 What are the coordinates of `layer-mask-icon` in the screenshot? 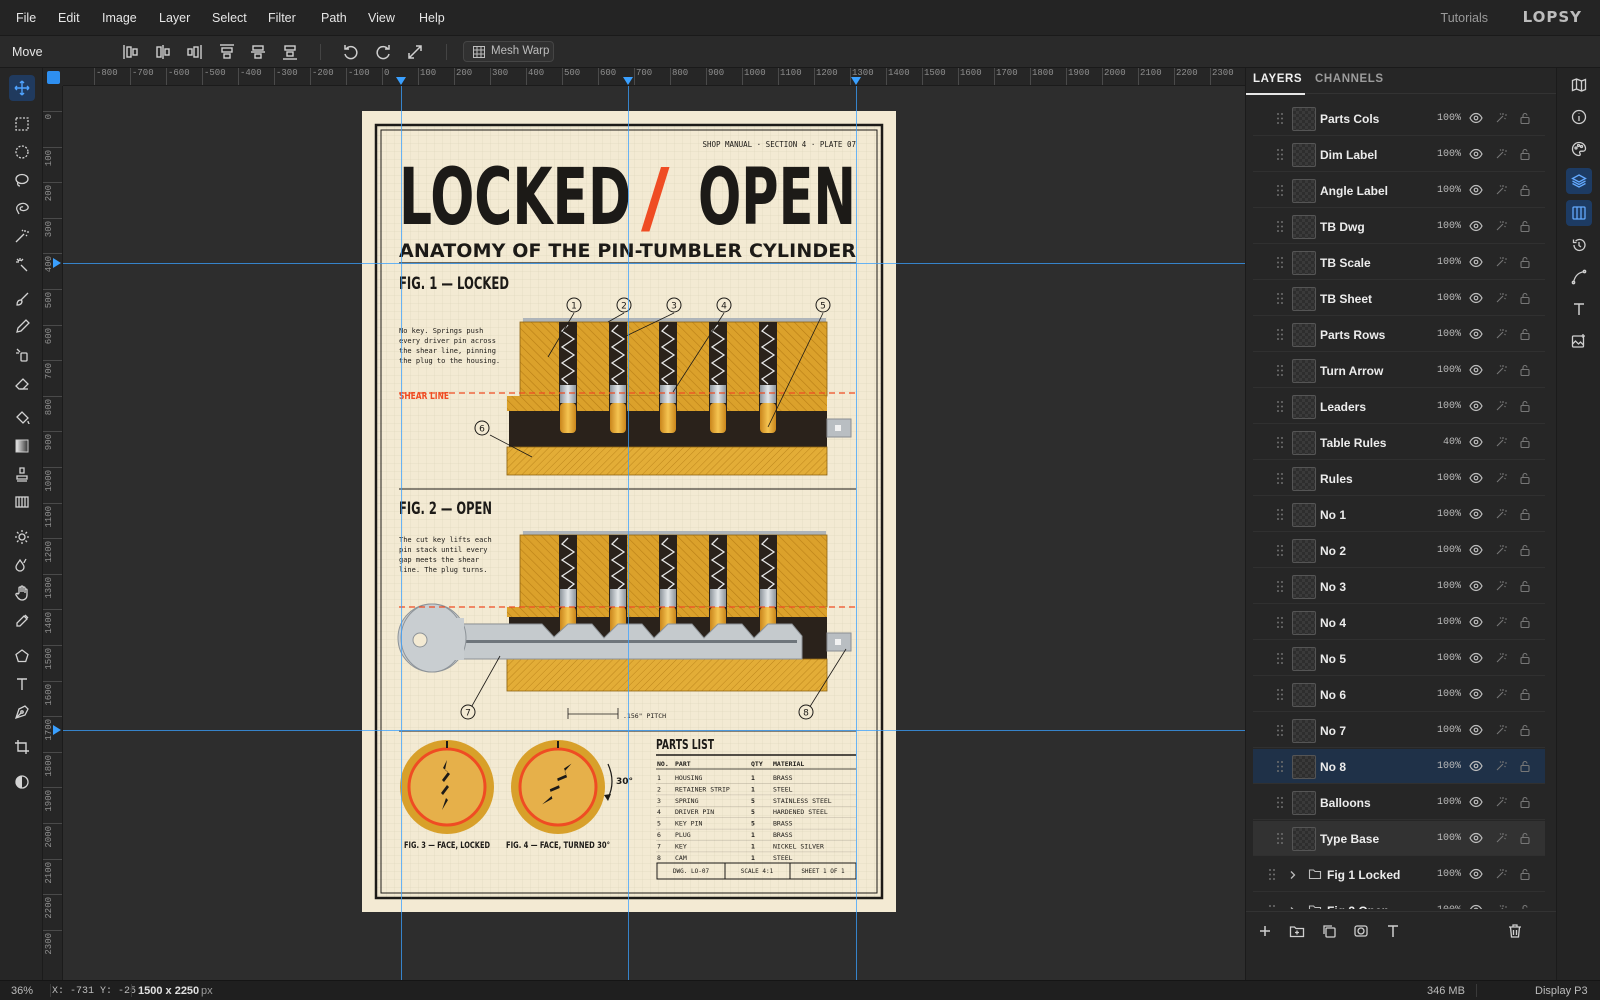 It's located at (1361, 931).